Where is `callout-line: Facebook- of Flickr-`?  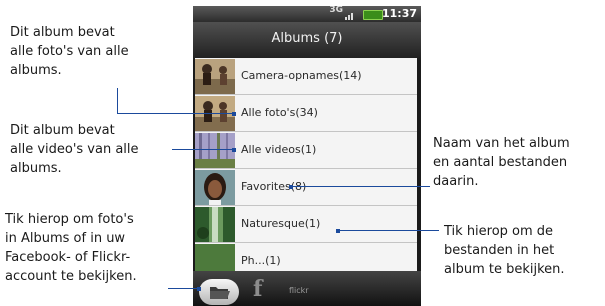 callout-line: Facebook- of Flickr- is located at coordinates (68, 257).